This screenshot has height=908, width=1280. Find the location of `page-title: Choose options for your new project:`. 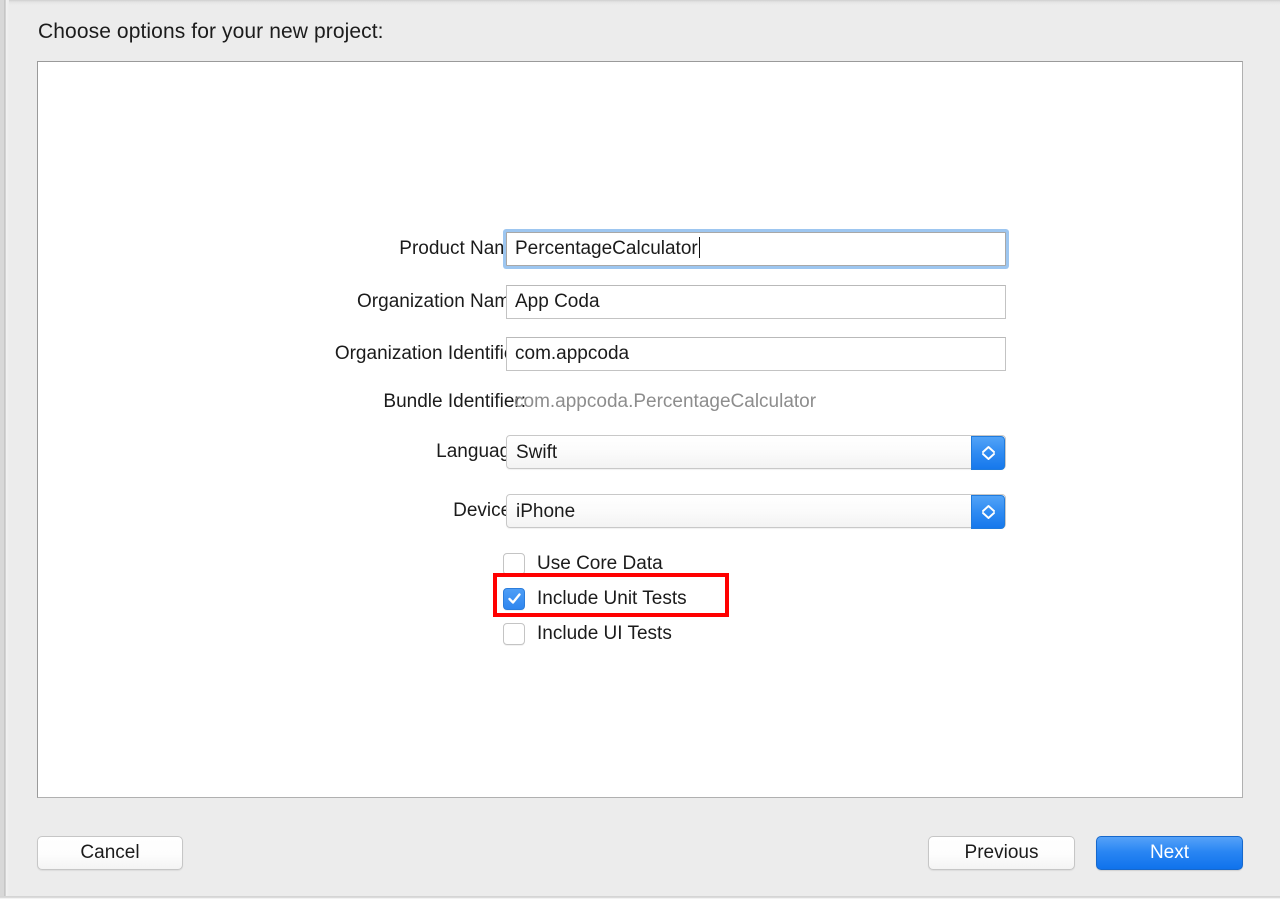

page-title: Choose options for your new project: is located at coordinates (211, 31).